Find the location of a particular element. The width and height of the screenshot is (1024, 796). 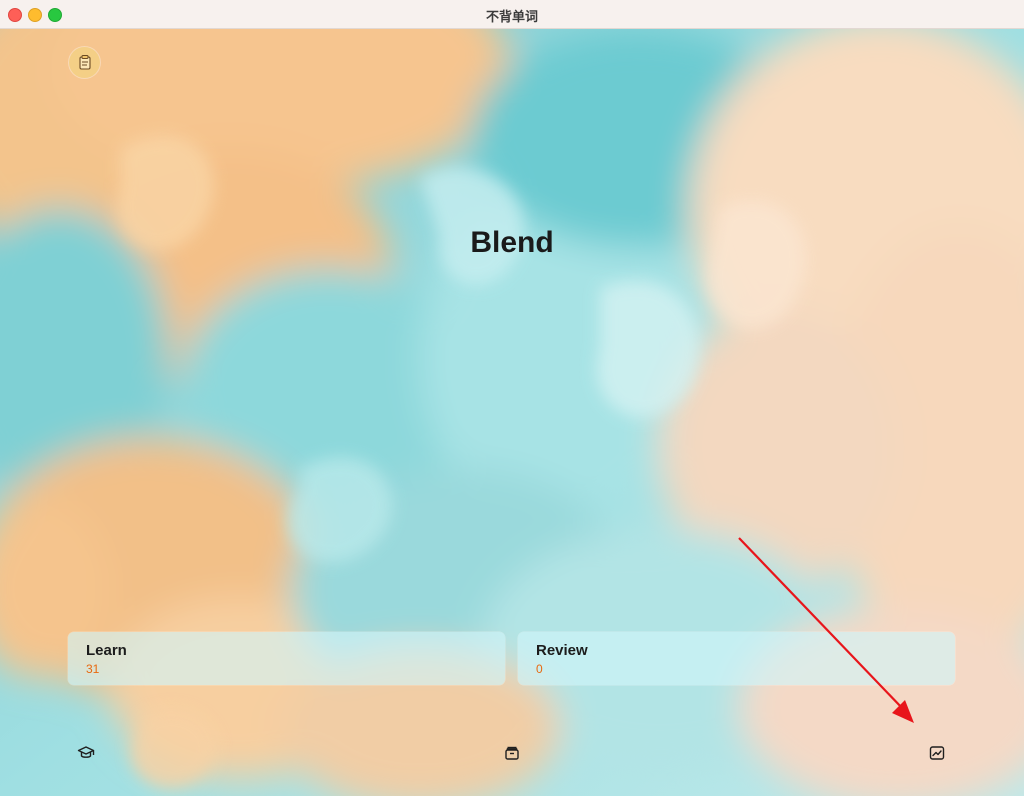

graduation-cap-icon is located at coordinates (86, 752).